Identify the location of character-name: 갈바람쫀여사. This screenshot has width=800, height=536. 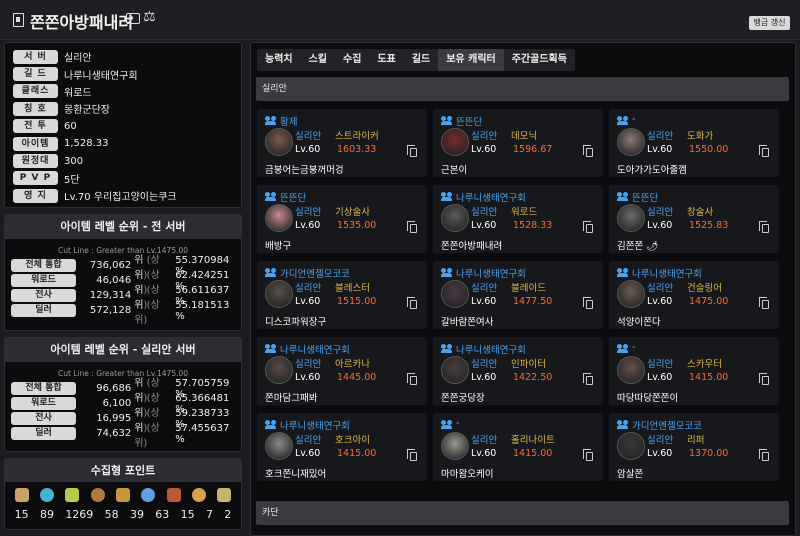
(467, 322).